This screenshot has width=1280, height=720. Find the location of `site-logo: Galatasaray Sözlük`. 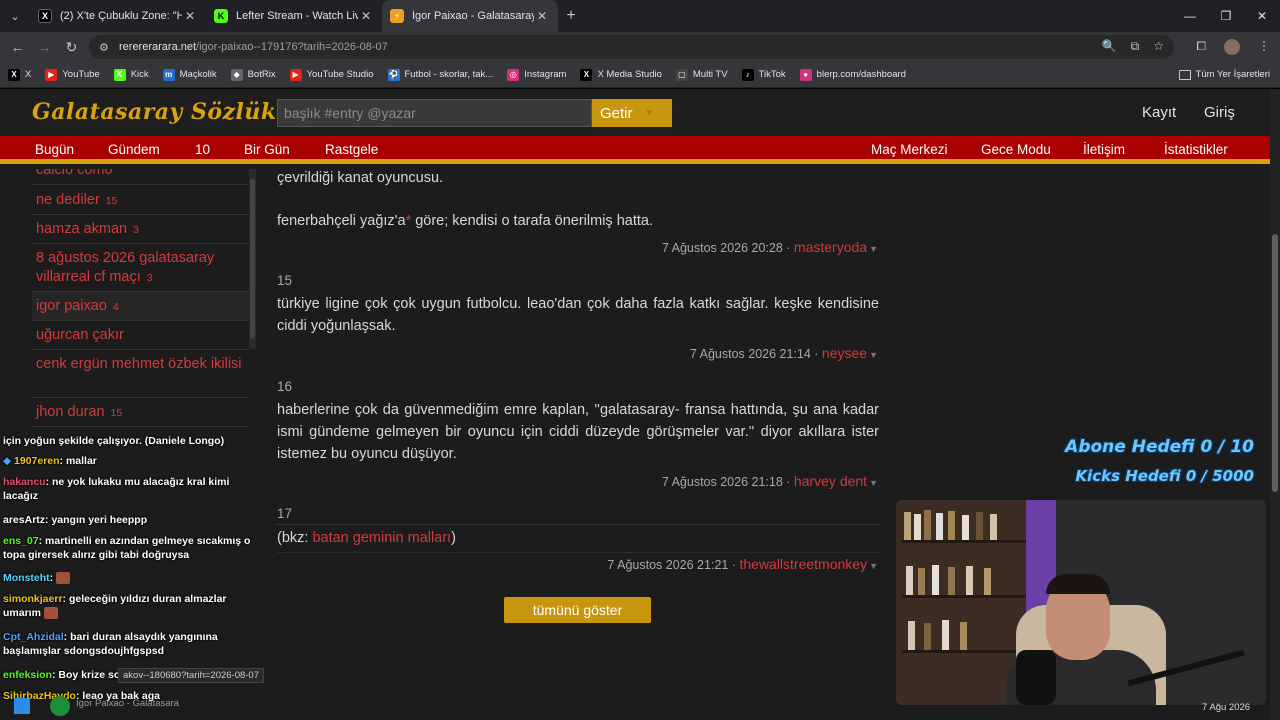

site-logo: Galatasaray Sözlük is located at coordinates (154, 112).